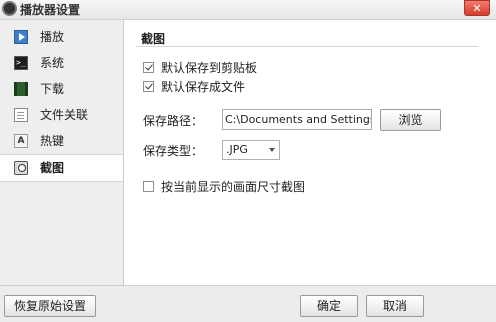 This screenshot has width=496, height=322. What do you see at coordinates (173, 121) in the screenshot?
I see `save-path-label: 保存路径：` at bounding box center [173, 121].